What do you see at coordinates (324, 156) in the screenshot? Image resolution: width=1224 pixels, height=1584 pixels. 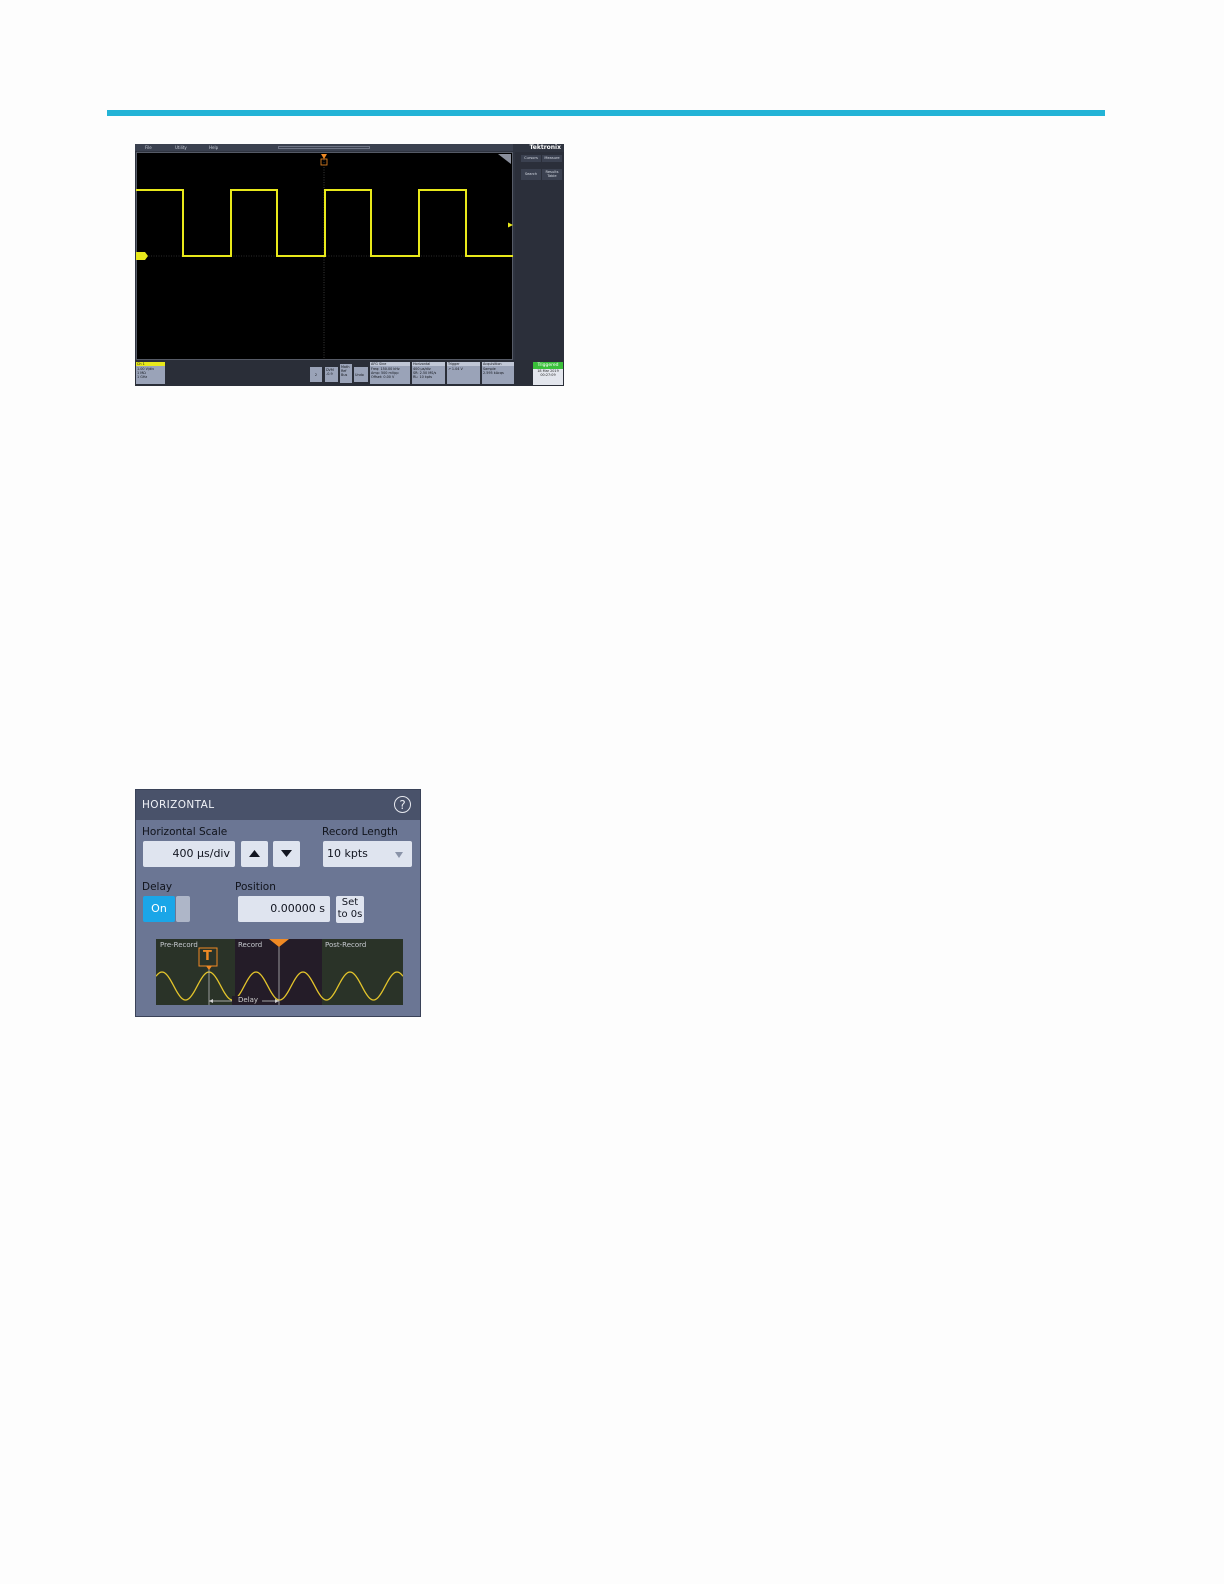 I see `trigger-position-icon` at bounding box center [324, 156].